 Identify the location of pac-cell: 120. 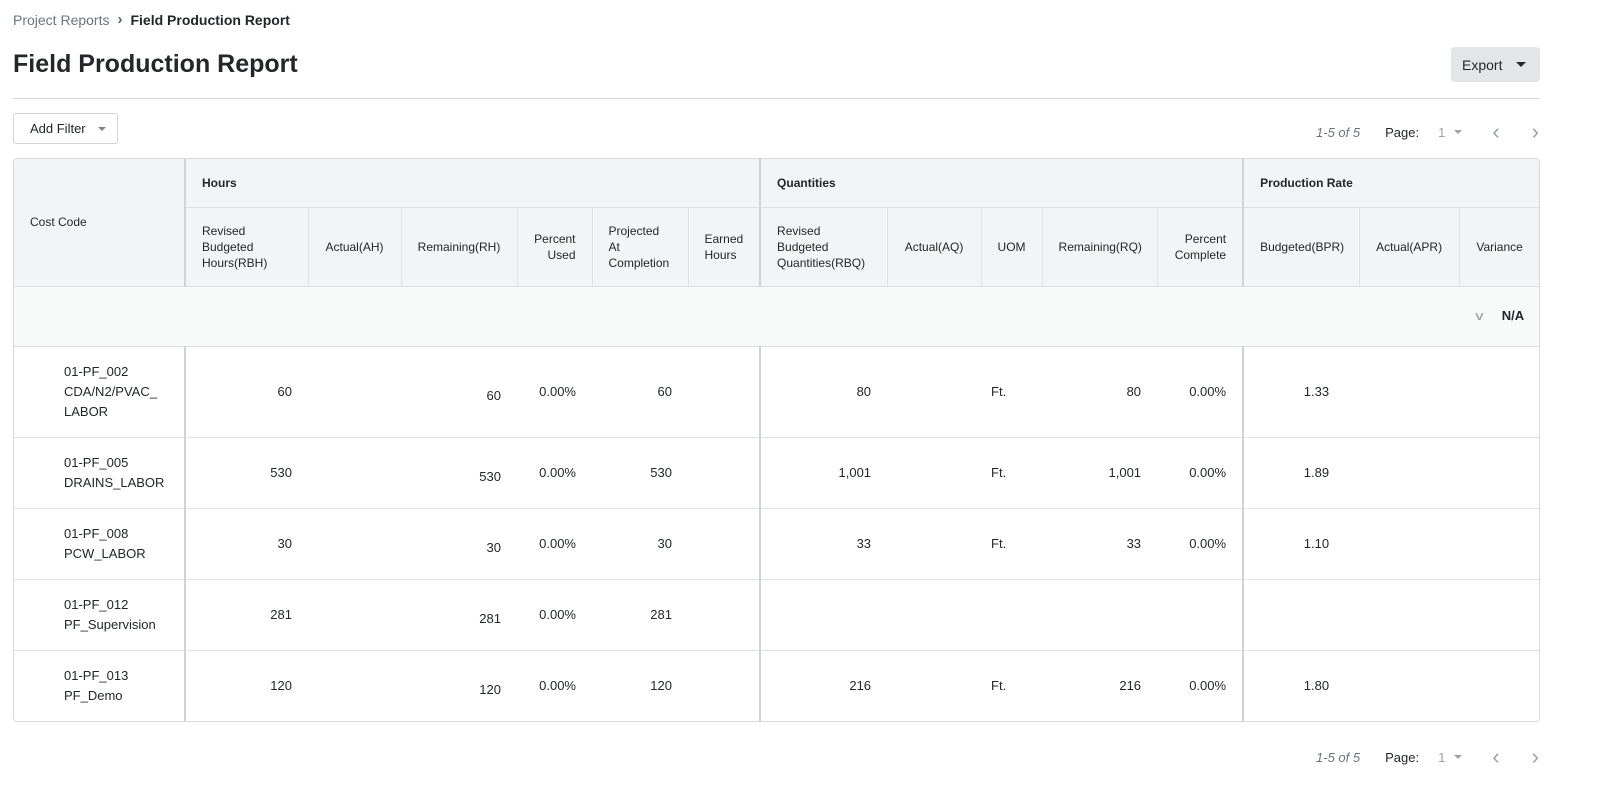
(661, 685).